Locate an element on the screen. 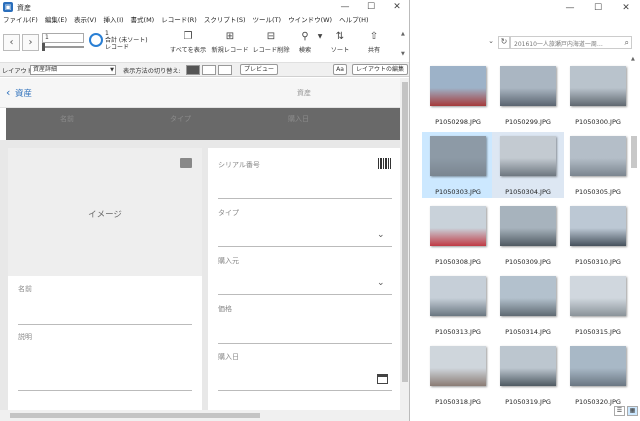 The height and width of the screenshot is (421, 640). file-thumbnail: P1050315.JPG is located at coordinates (598, 305).